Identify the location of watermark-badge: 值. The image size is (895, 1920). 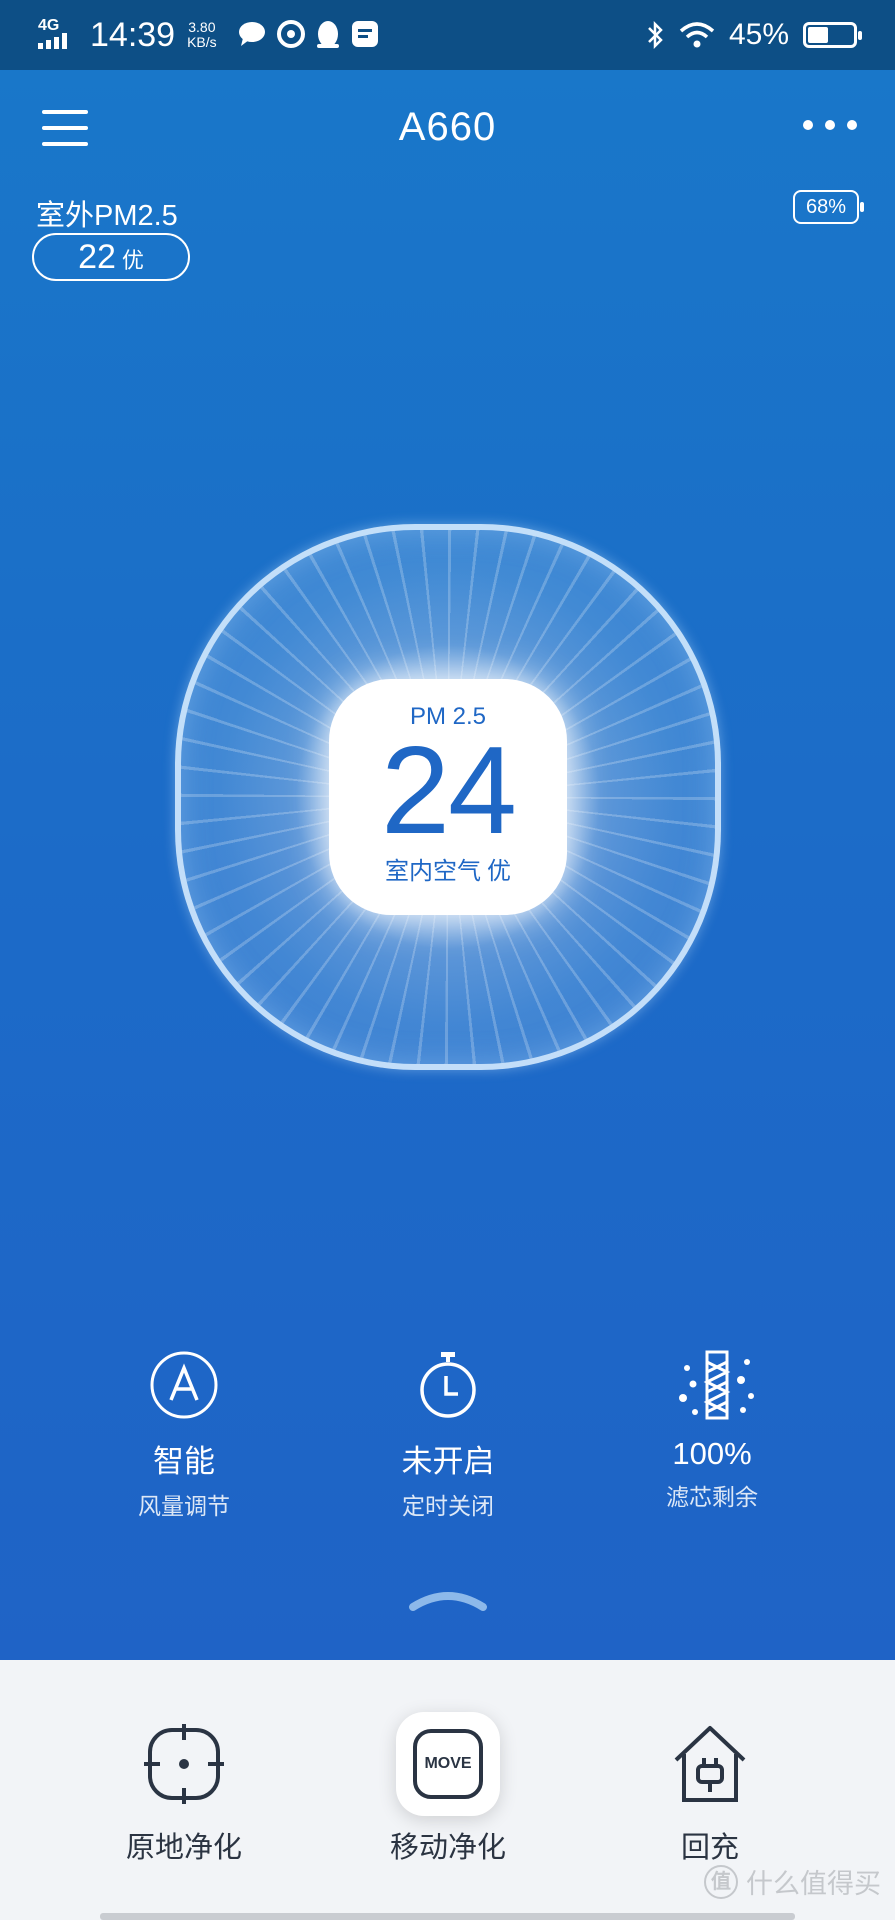
(721, 1881).